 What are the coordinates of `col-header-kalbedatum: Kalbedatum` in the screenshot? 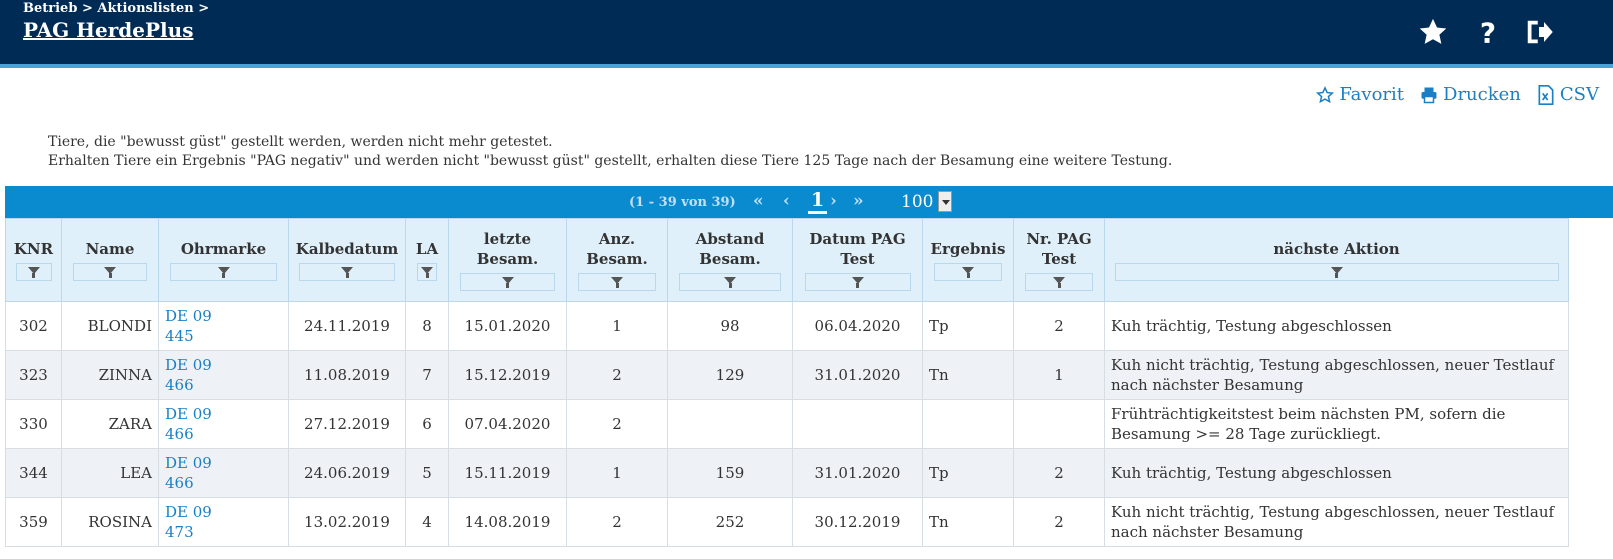 It's located at (347, 260).